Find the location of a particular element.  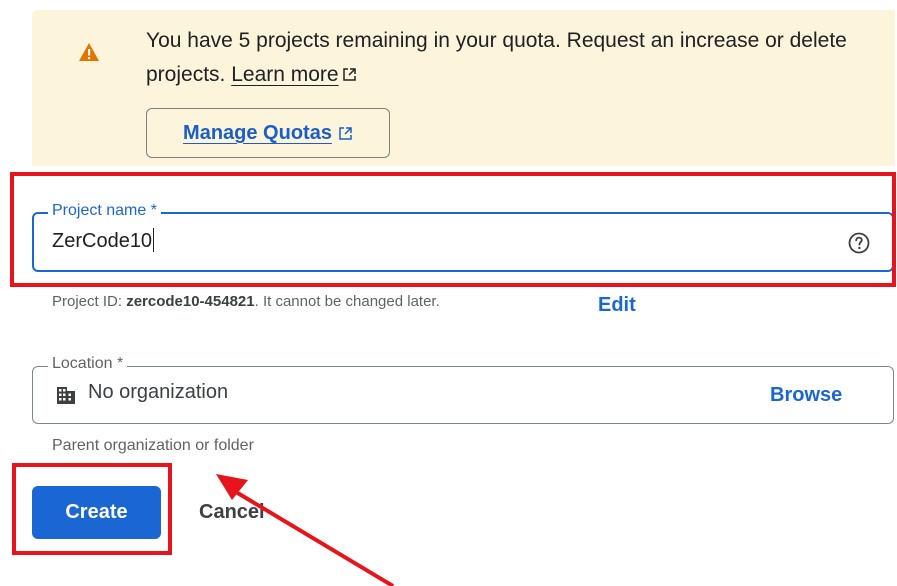

create-button: Create is located at coordinates (96, 512).